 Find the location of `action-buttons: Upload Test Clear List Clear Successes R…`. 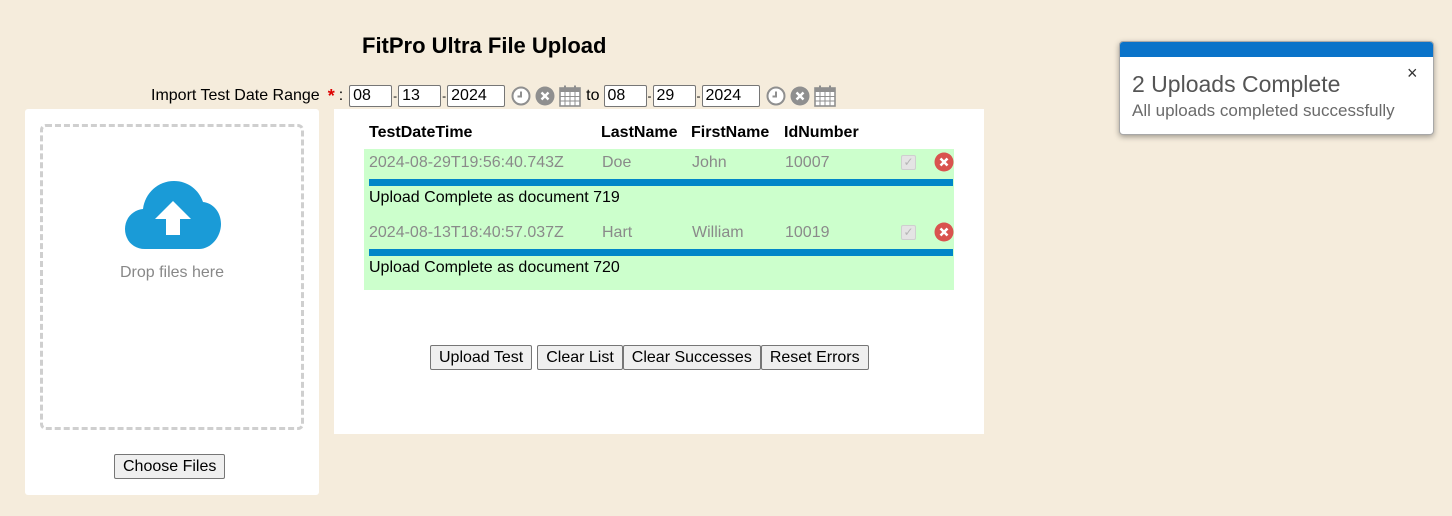

action-buttons: Upload Test Clear List Clear Successes R… is located at coordinates (649, 357).